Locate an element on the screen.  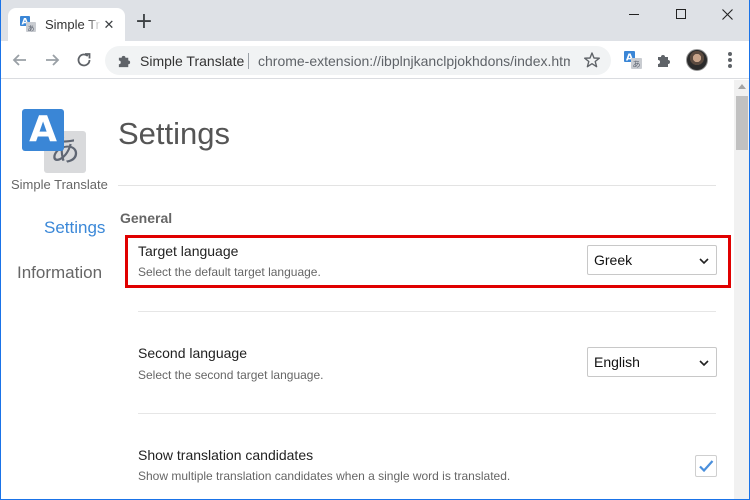
close-icon is located at coordinates (727, 14).